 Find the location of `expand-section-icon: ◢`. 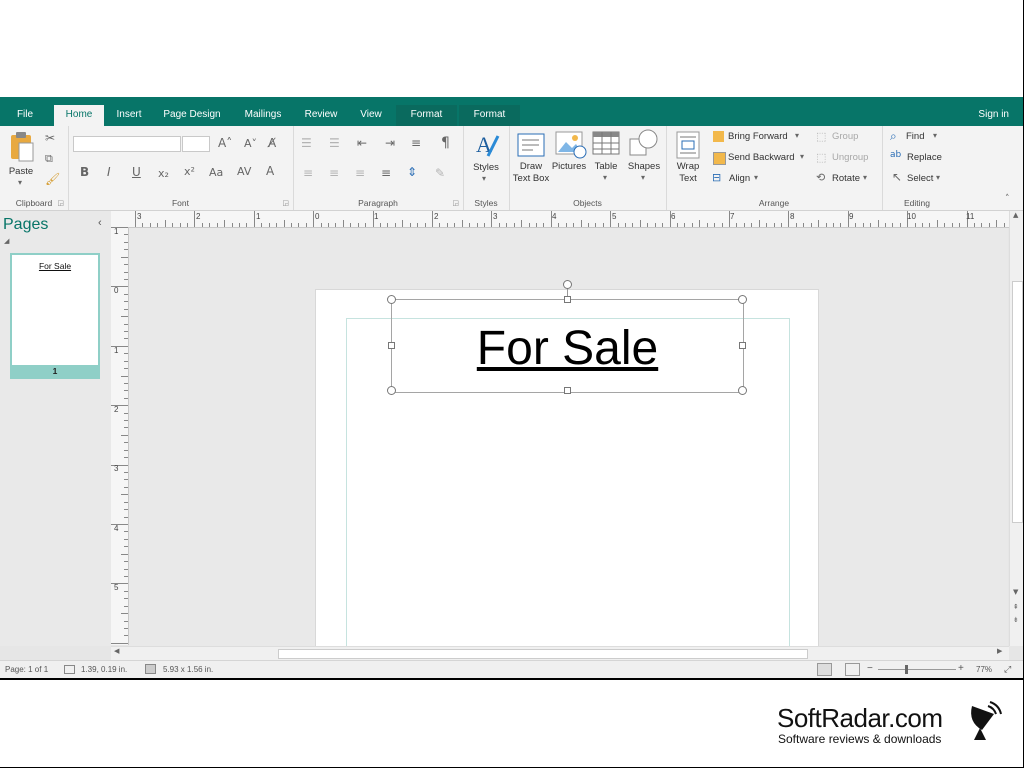

expand-section-icon: ◢ is located at coordinates (6, 241).